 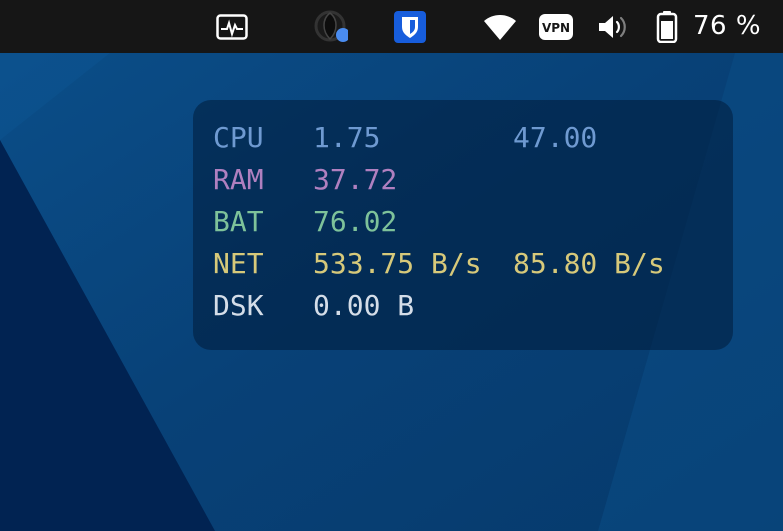 What do you see at coordinates (238, 305) in the screenshot?
I see `dsk-label: DSK` at bounding box center [238, 305].